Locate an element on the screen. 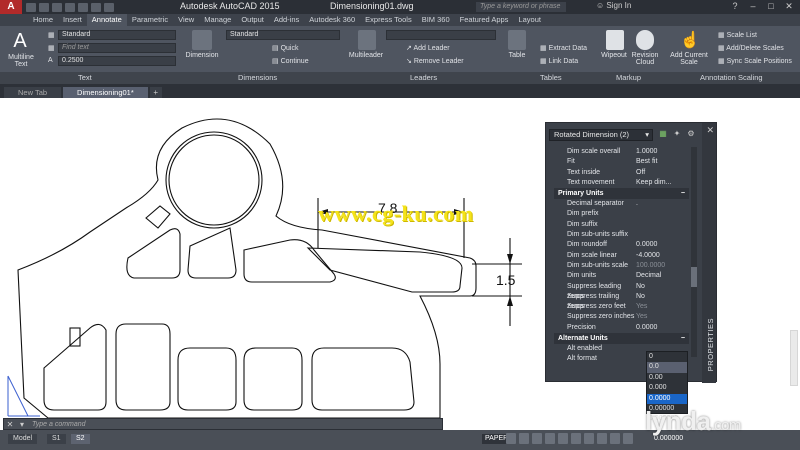 Image resolution: width=800 pixels, height=450 pixels. text-height-combo: 0.2500 is located at coordinates (117, 61).